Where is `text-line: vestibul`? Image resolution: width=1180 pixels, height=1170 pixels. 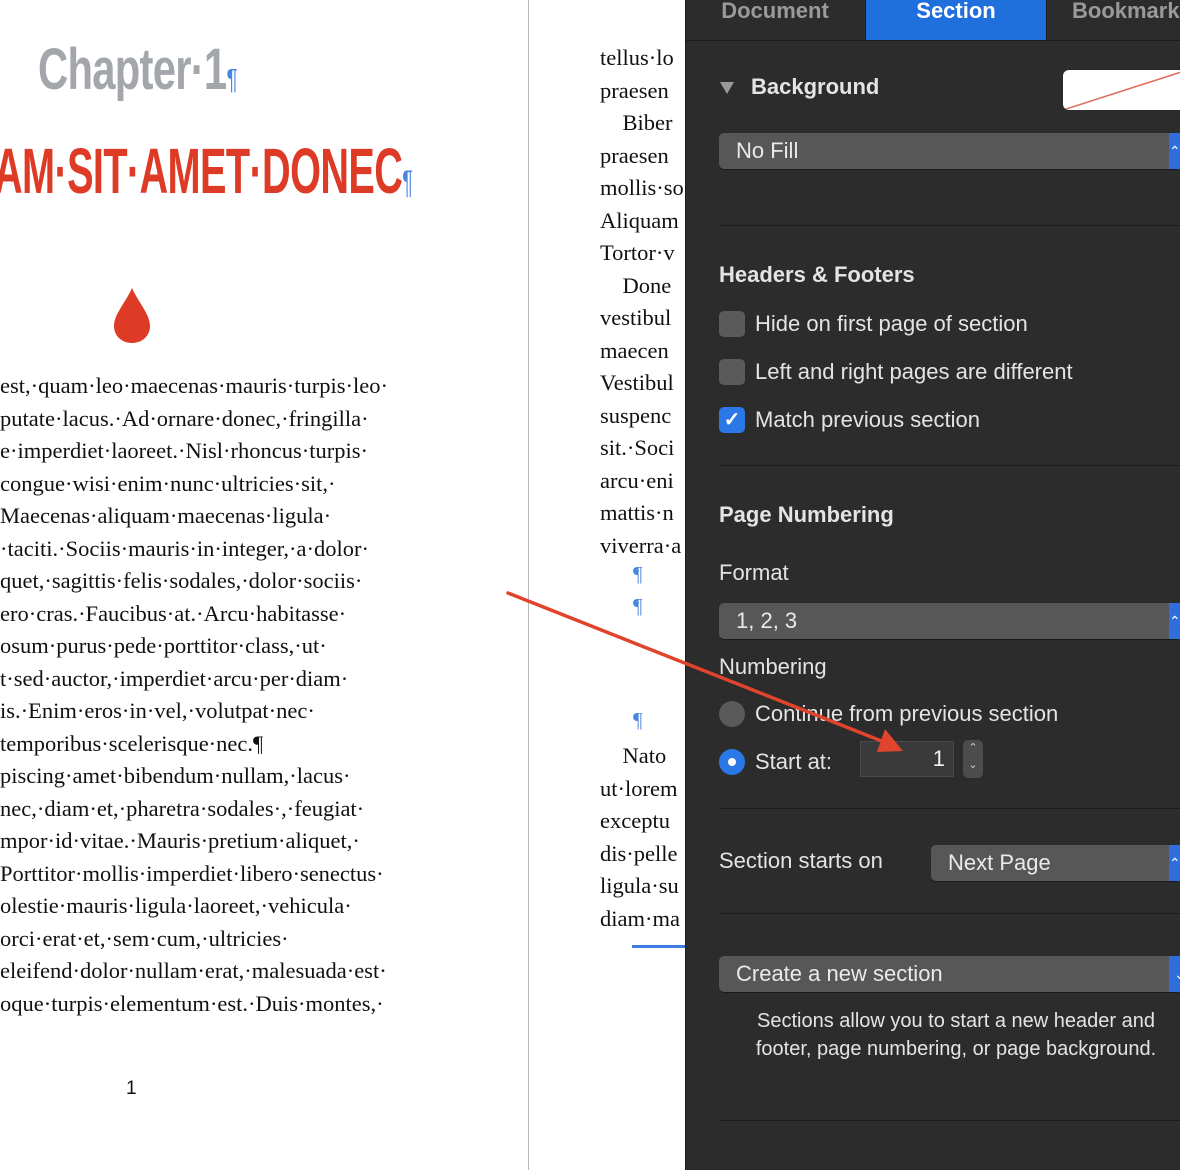
text-line: vestibul is located at coordinates (636, 317).